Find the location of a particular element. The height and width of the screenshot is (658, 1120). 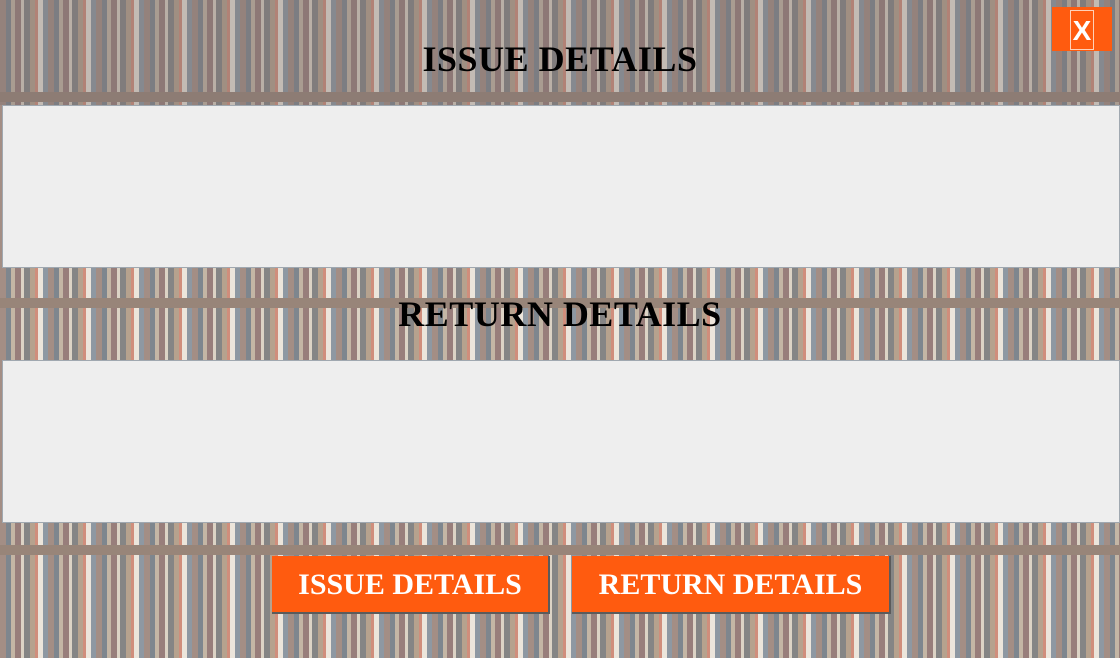

return-details-button: RETURN DETAILS is located at coordinates (731, 585).